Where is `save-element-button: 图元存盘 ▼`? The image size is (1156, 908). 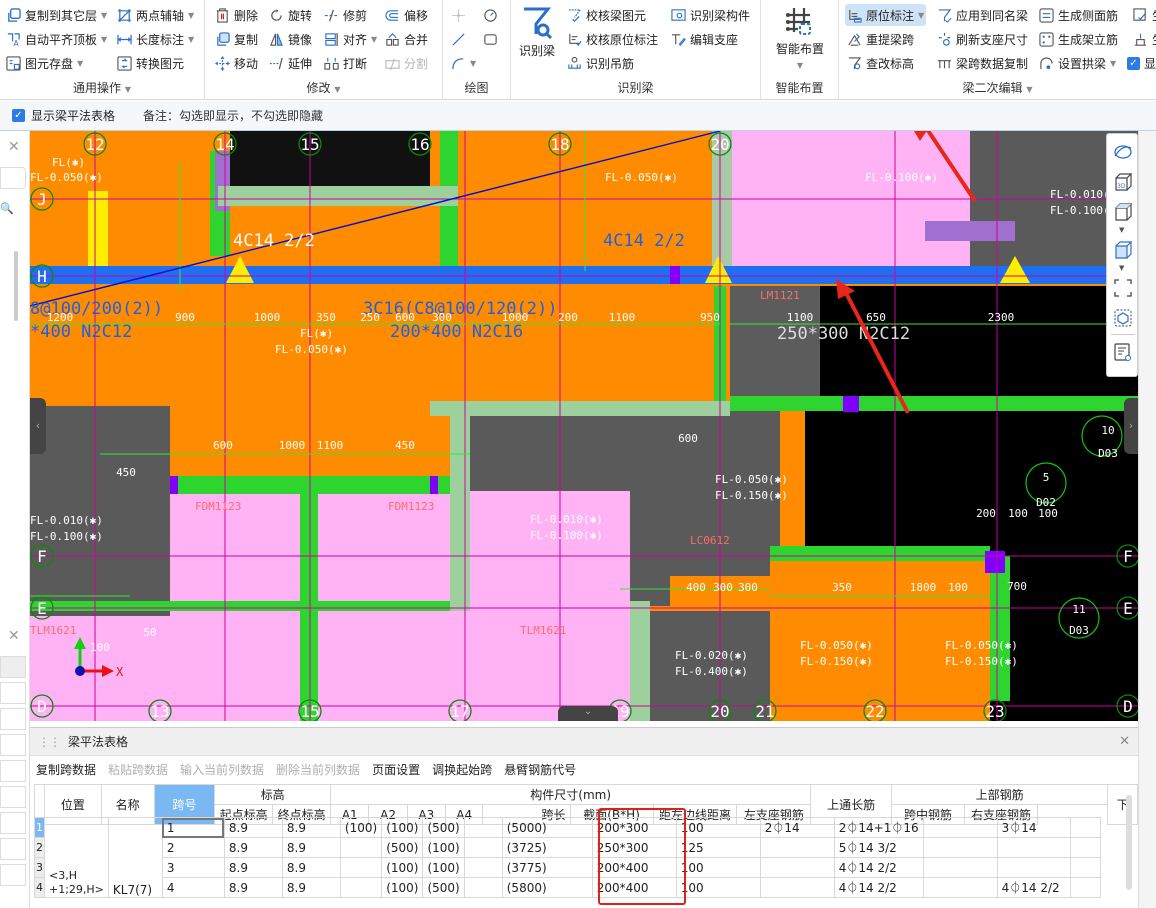 save-element-button: 图元存盘 ▼ is located at coordinates (44, 63).